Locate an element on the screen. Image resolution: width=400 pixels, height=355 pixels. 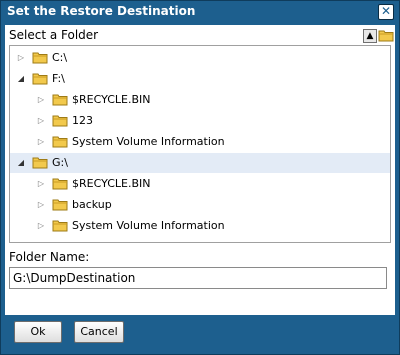
tree-node-f-123: ▷ 123 is located at coordinates (200, 121).